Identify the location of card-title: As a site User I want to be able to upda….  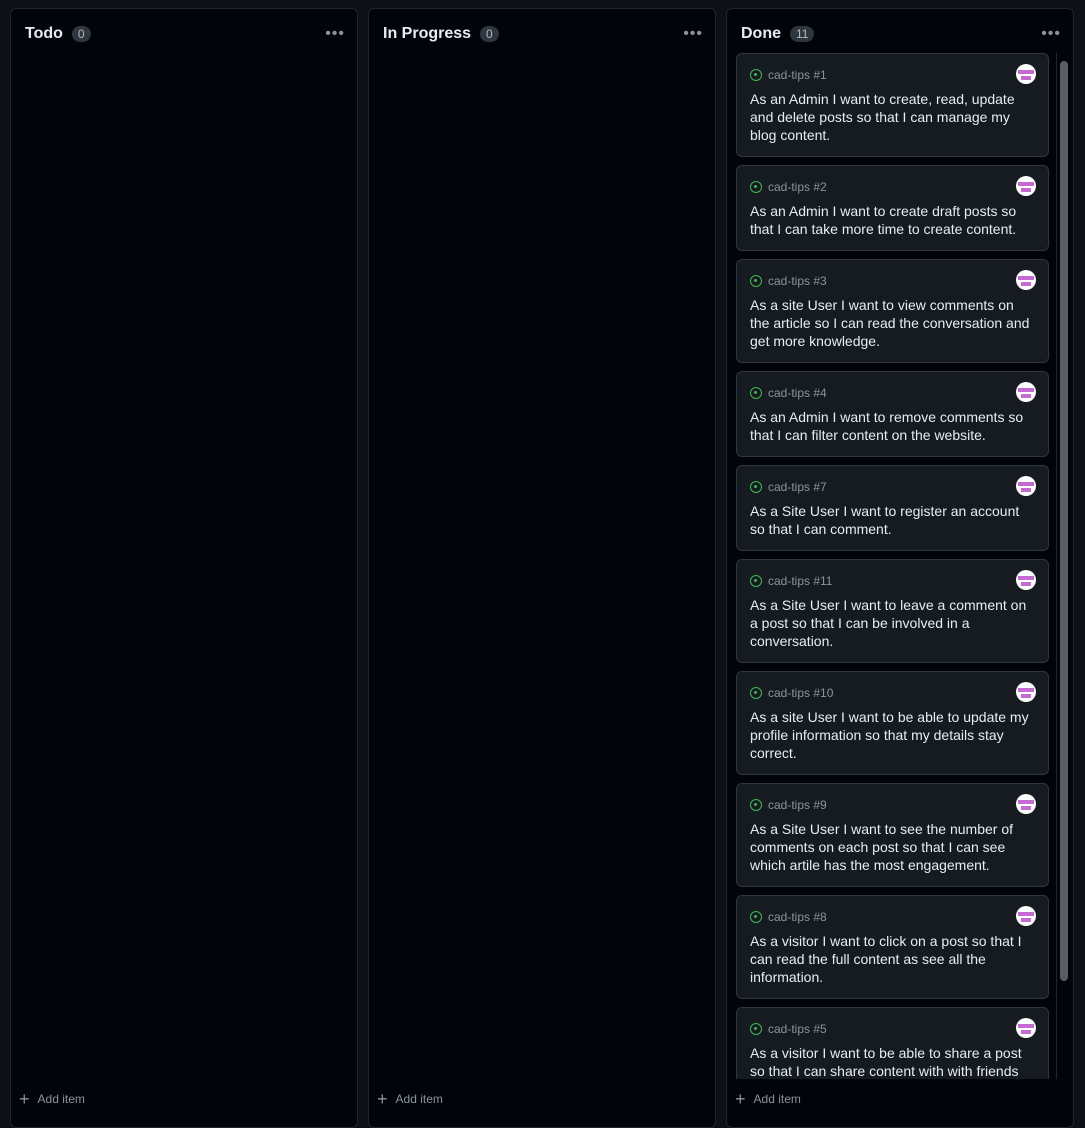
(889, 735).